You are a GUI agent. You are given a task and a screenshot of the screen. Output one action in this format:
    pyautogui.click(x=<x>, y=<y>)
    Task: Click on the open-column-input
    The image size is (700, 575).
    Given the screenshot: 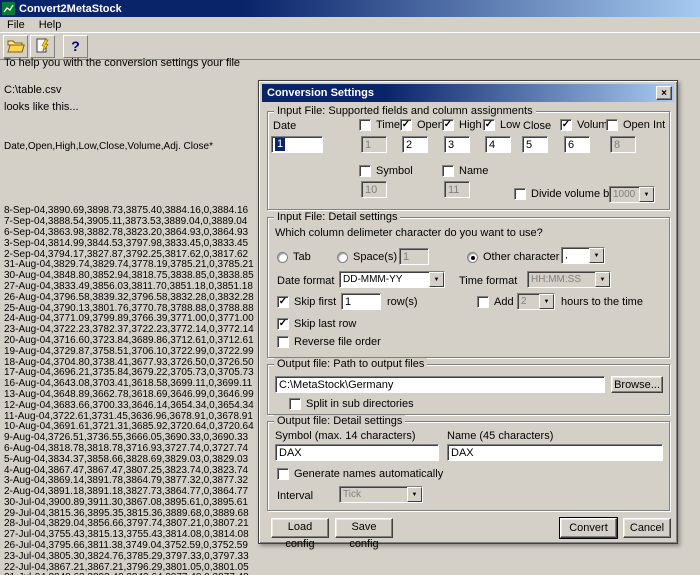 What is the action you would take?
    pyautogui.click(x=415, y=144)
    